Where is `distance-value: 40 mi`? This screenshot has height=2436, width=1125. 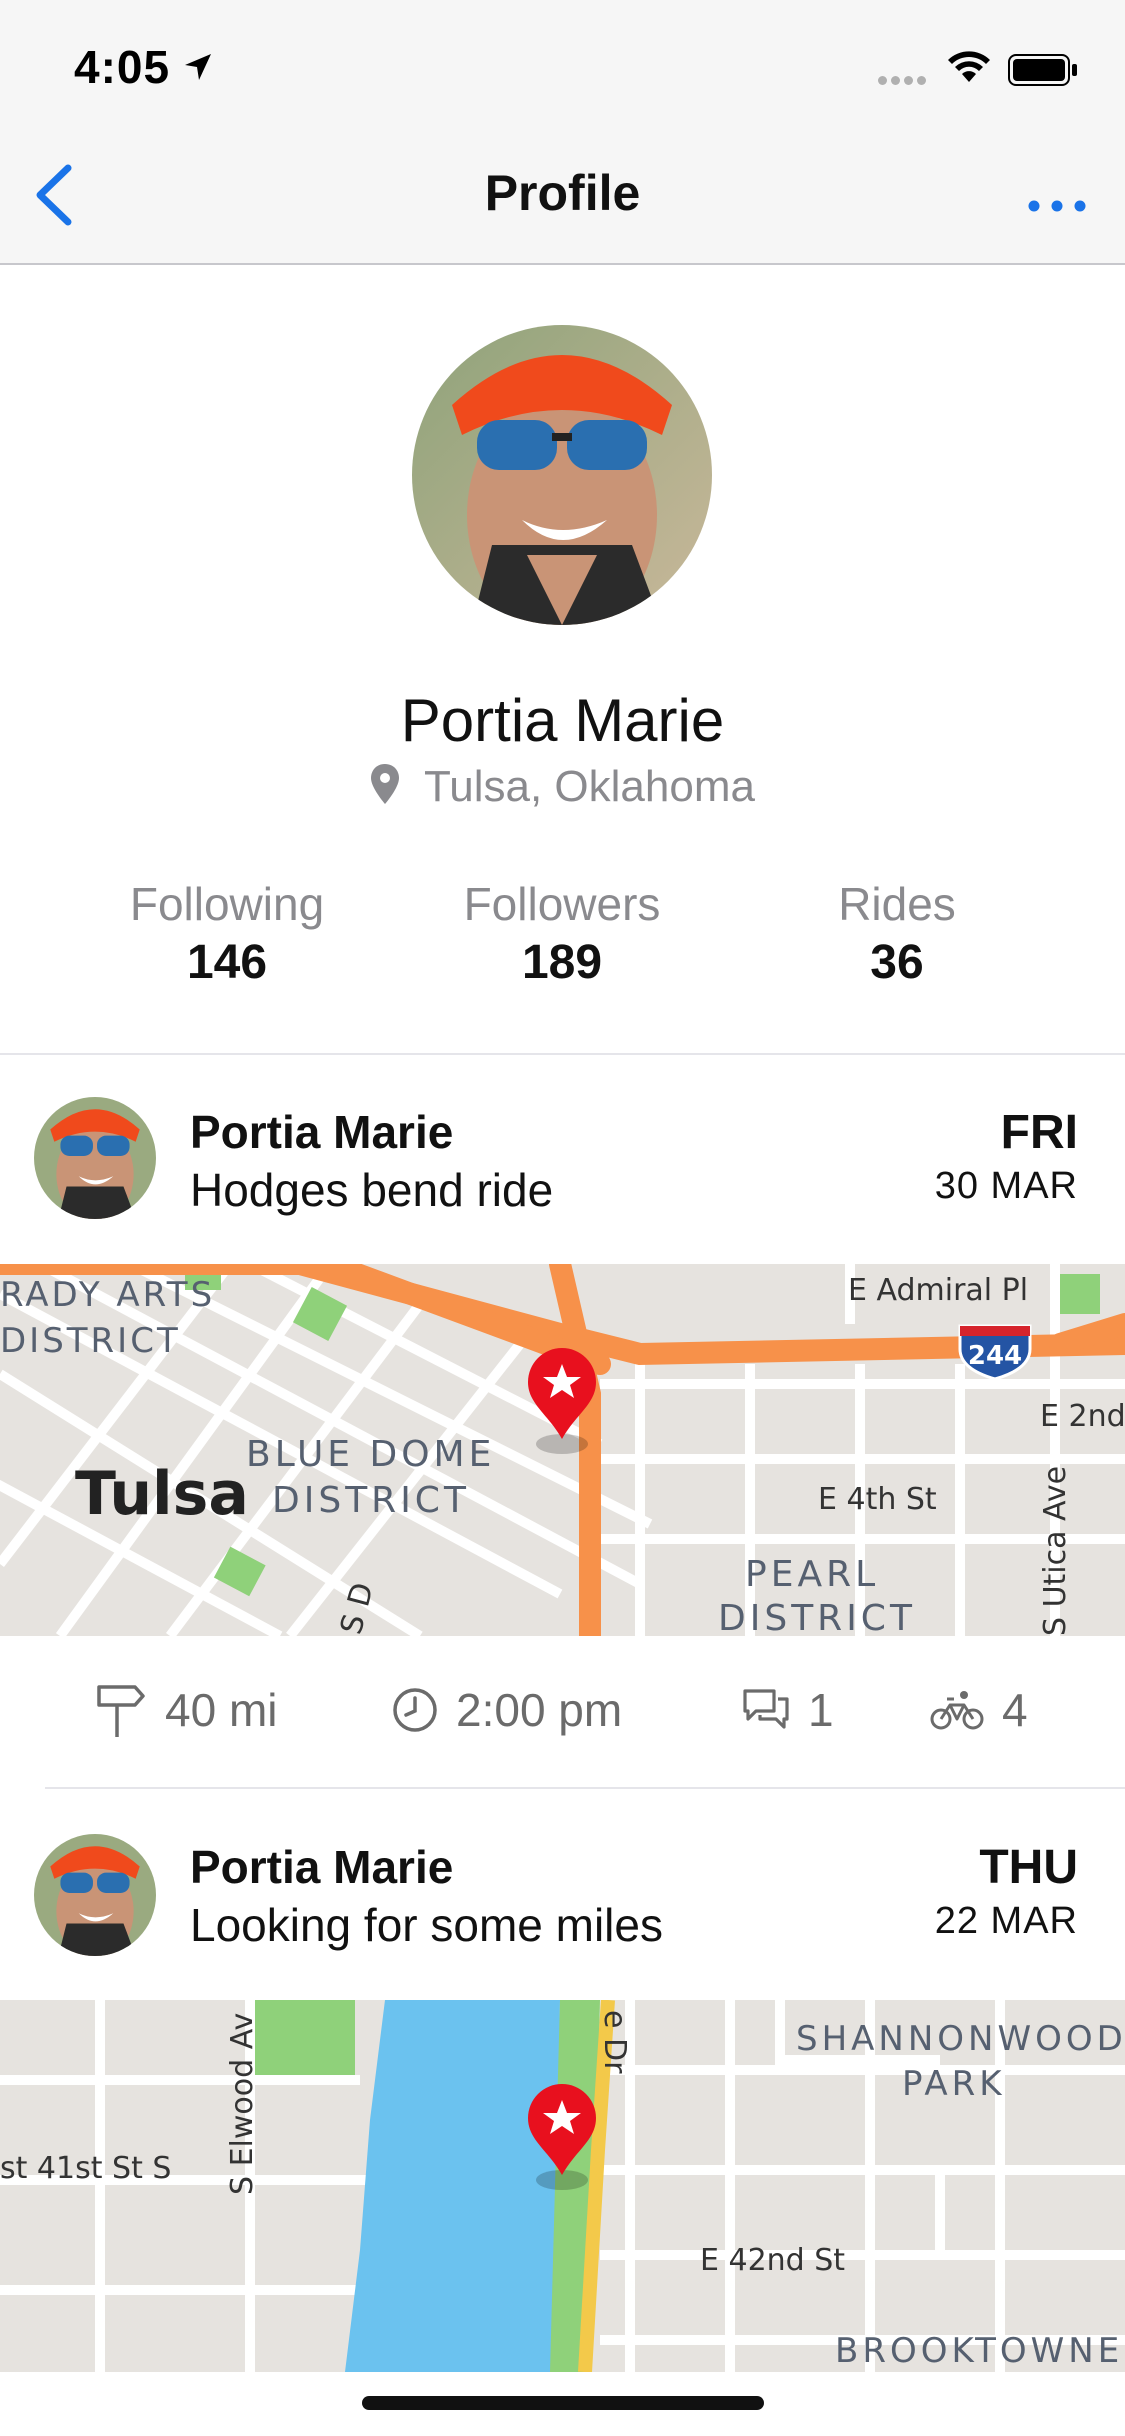 distance-value: 40 mi is located at coordinates (221, 1710).